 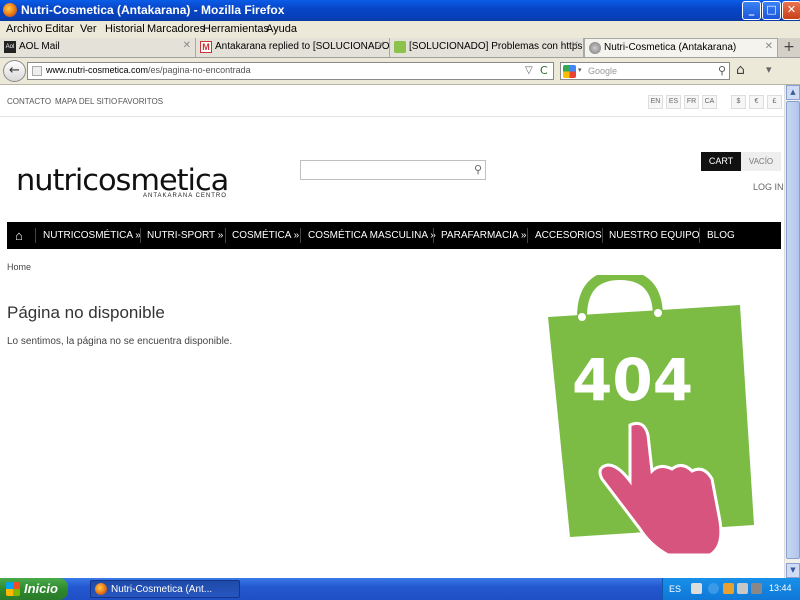 I want to click on start-label: Inicio, so click(x=41, y=588).